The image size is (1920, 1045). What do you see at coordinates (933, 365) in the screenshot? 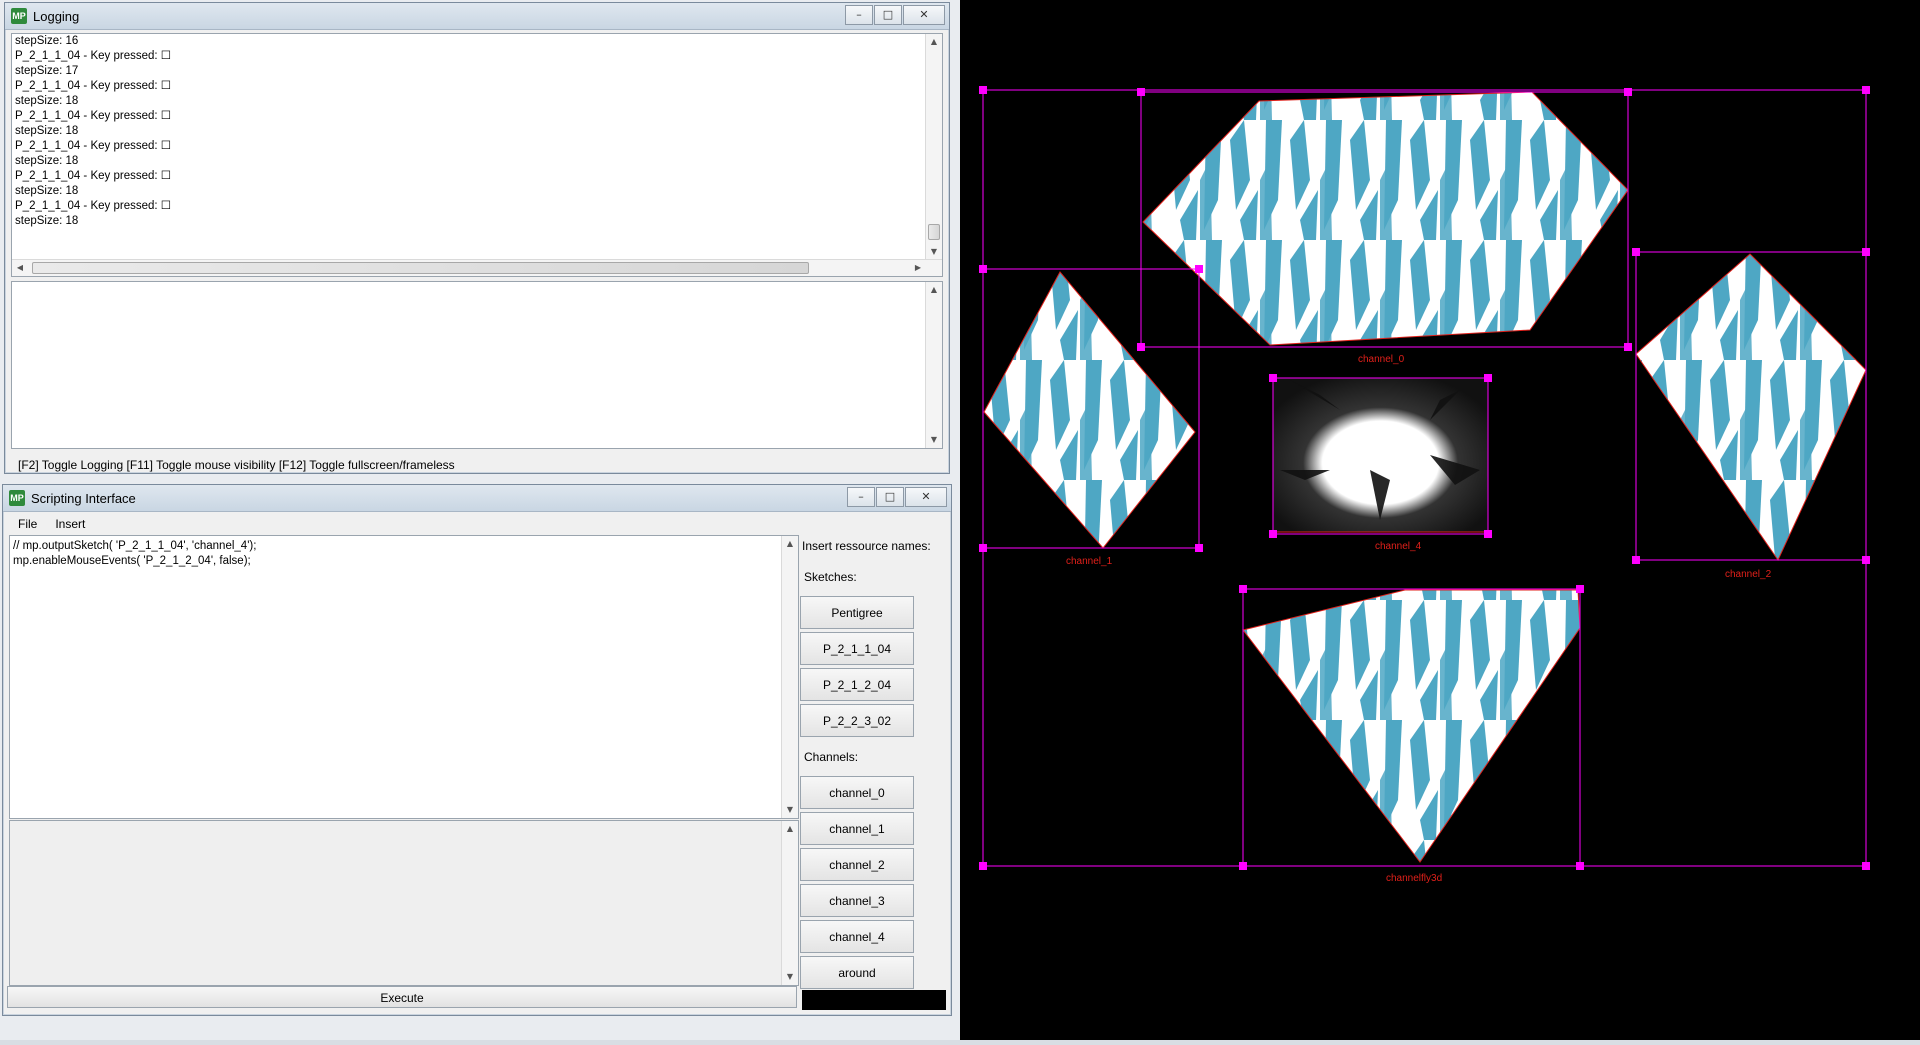
I see `input-vertical-scrollbar: ▲ ▼` at bounding box center [933, 365].